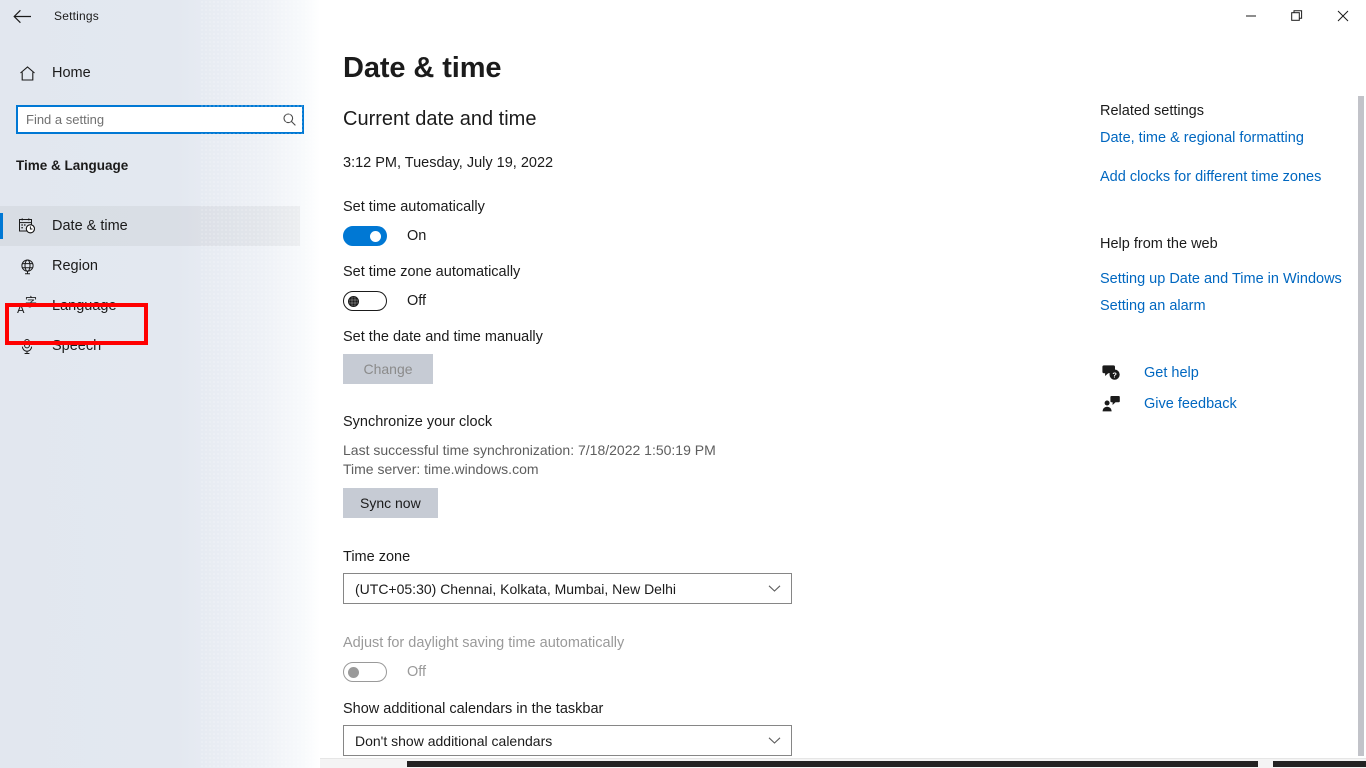 Image resolution: width=1366 pixels, height=768 pixels. I want to click on help-from-web-header: Help from the web, so click(1159, 244).